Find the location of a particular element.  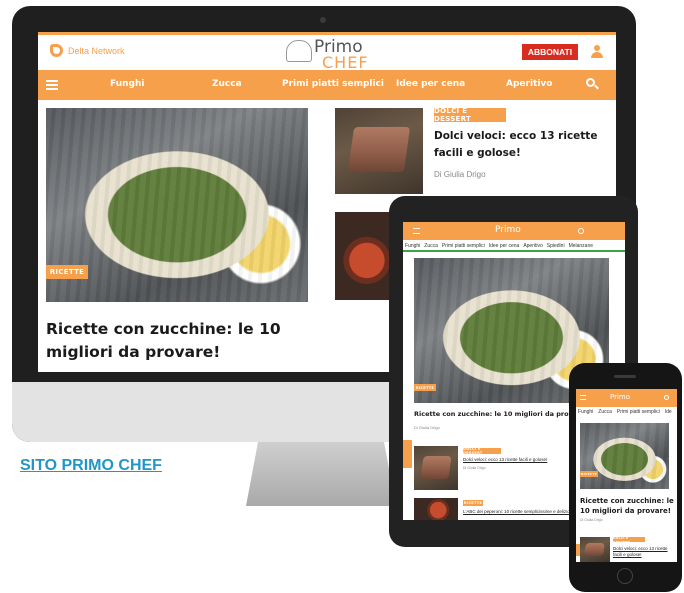

tablet-nav-item: Spiedini is located at coordinates (556, 246).